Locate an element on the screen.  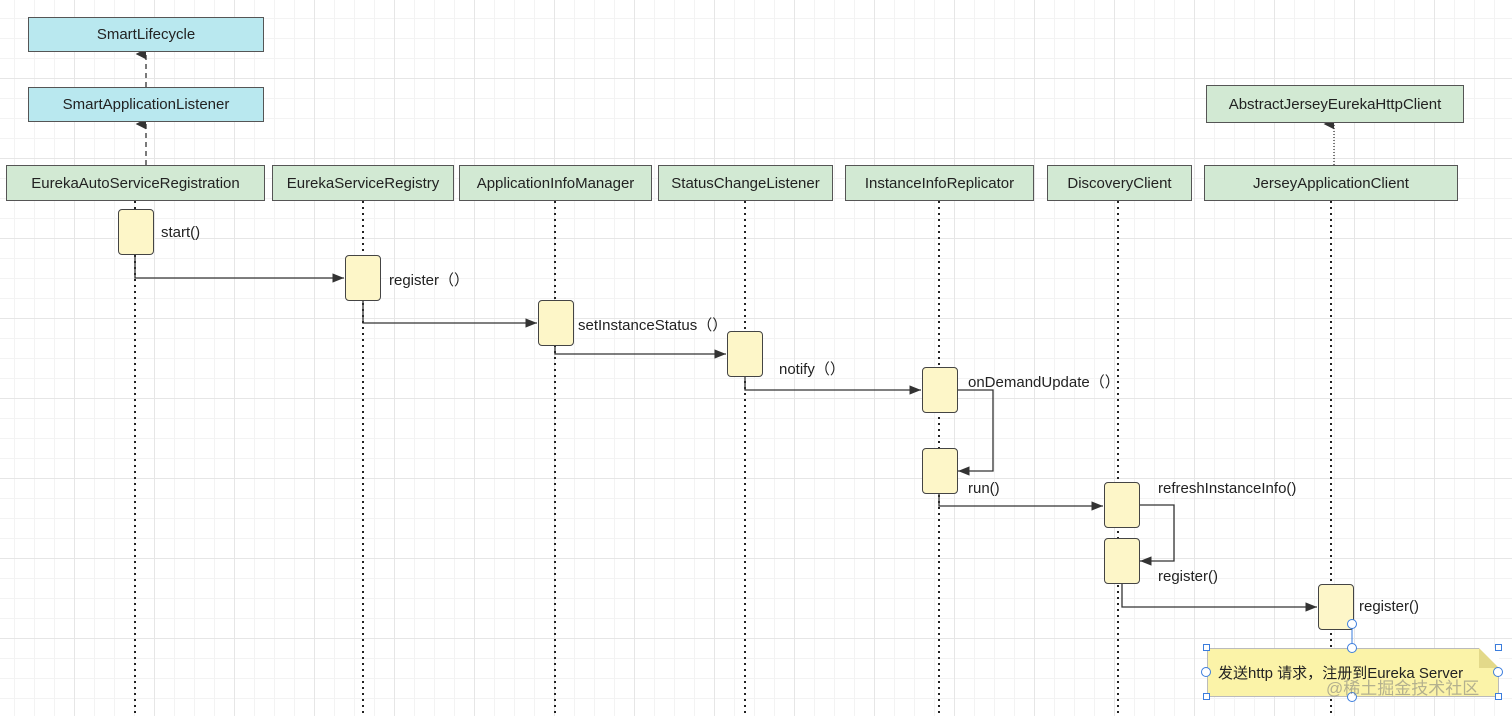
message-register-jersey: register() is located at coordinates (1389, 606).